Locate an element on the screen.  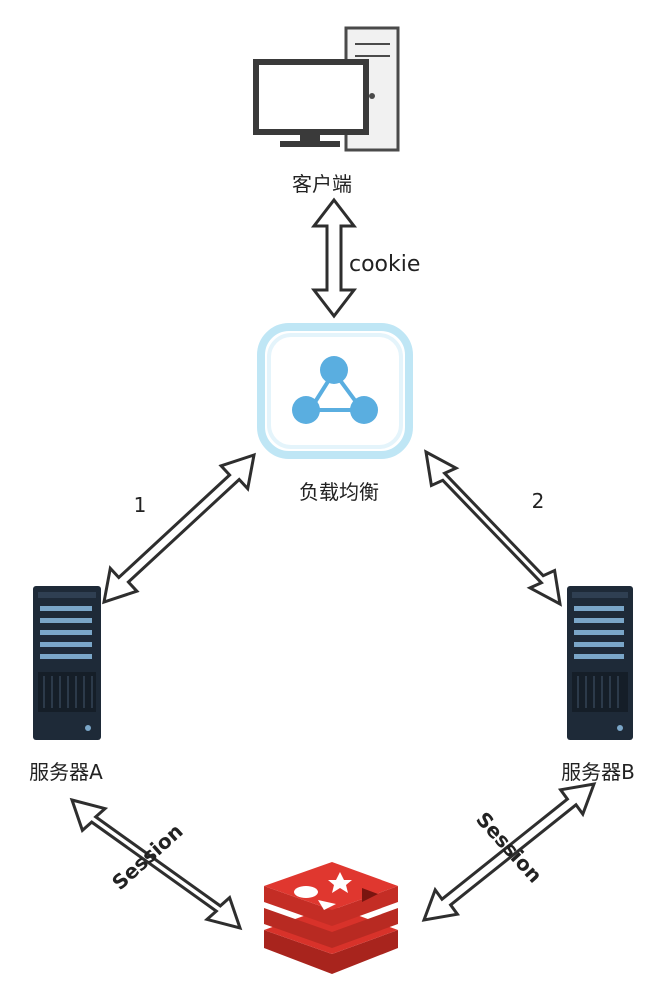
lb-server-b-arrow is located at coordinates (493, 528).